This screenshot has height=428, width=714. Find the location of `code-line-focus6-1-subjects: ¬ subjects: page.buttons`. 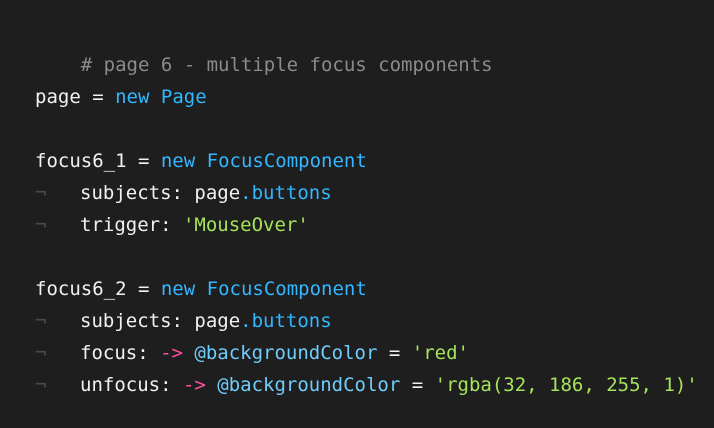

code-line-focus6-1-subjects: ¬ subjects: page.buttons is located at coordinates (374, 193).